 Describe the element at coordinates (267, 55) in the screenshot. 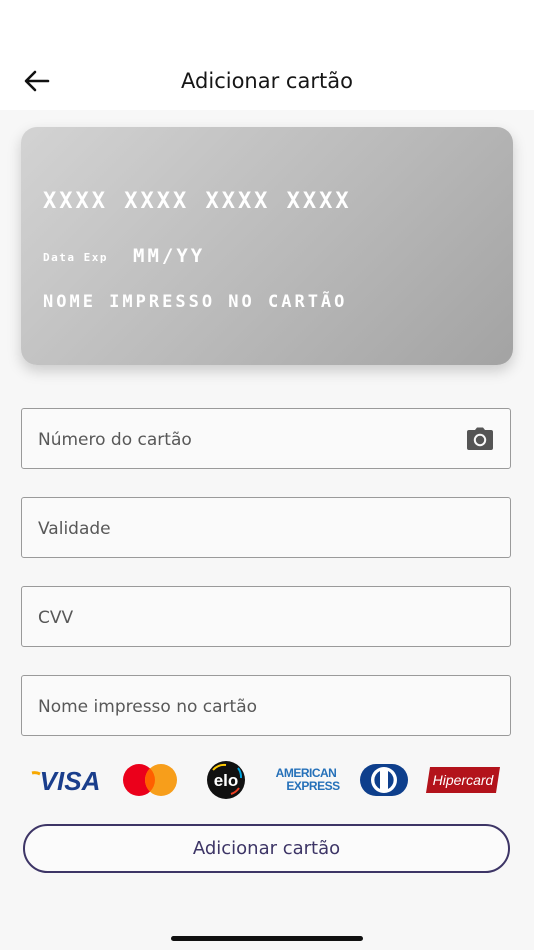

I see `app-header: Adicionar cartão` at that location.